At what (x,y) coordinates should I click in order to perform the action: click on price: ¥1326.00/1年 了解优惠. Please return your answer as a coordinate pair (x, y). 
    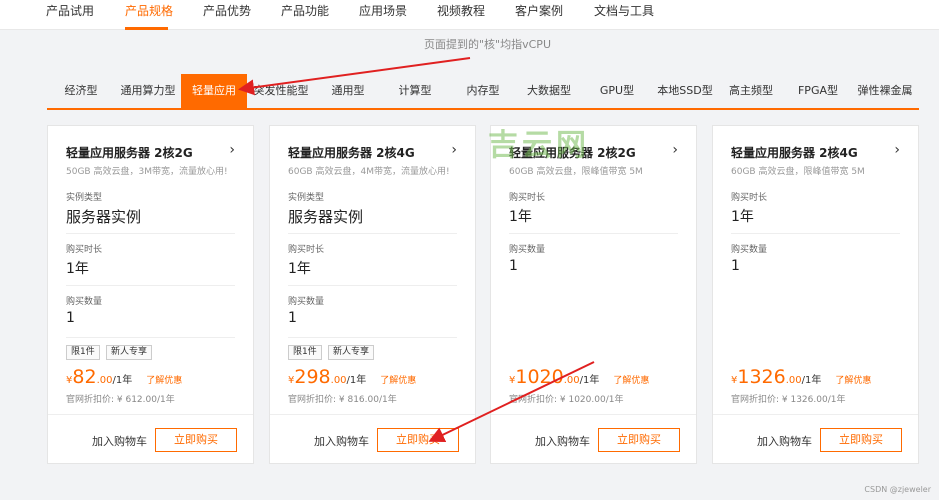
    Looking at the image, I should click on (801, 377).